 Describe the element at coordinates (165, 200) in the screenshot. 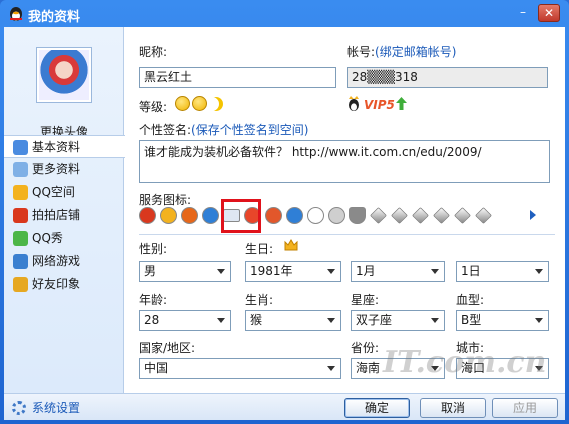

I see `service-icons-label: 服务图标:` at that location.